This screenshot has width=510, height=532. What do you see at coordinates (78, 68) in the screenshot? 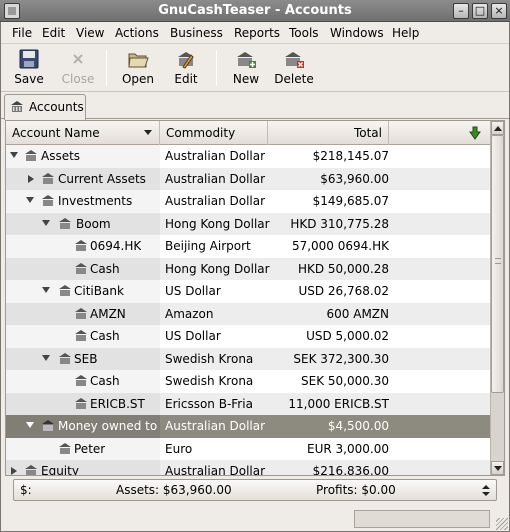
I see `close-button: Close` at bounding box center [78, 68].